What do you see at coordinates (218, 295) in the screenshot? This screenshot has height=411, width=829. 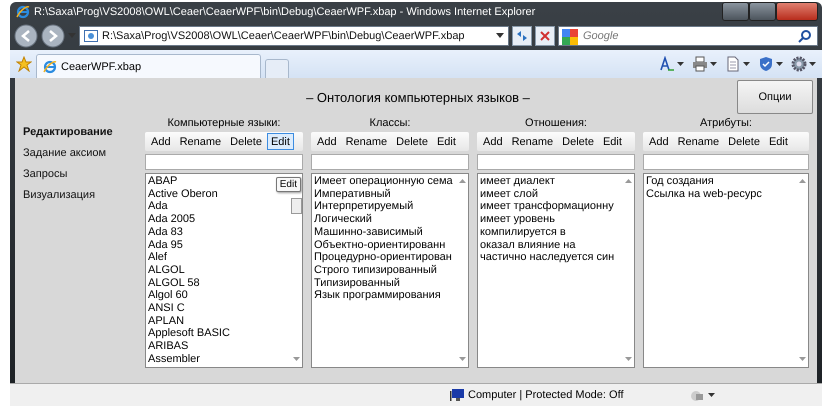 I see `list-item: Algol 60` at bounding box center [218, 295].